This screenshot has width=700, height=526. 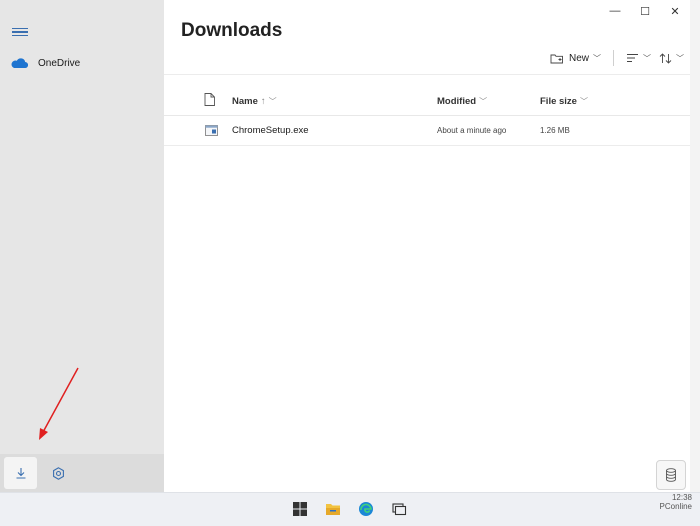 I want to click on gear-icon, so click(x=58, y=473).